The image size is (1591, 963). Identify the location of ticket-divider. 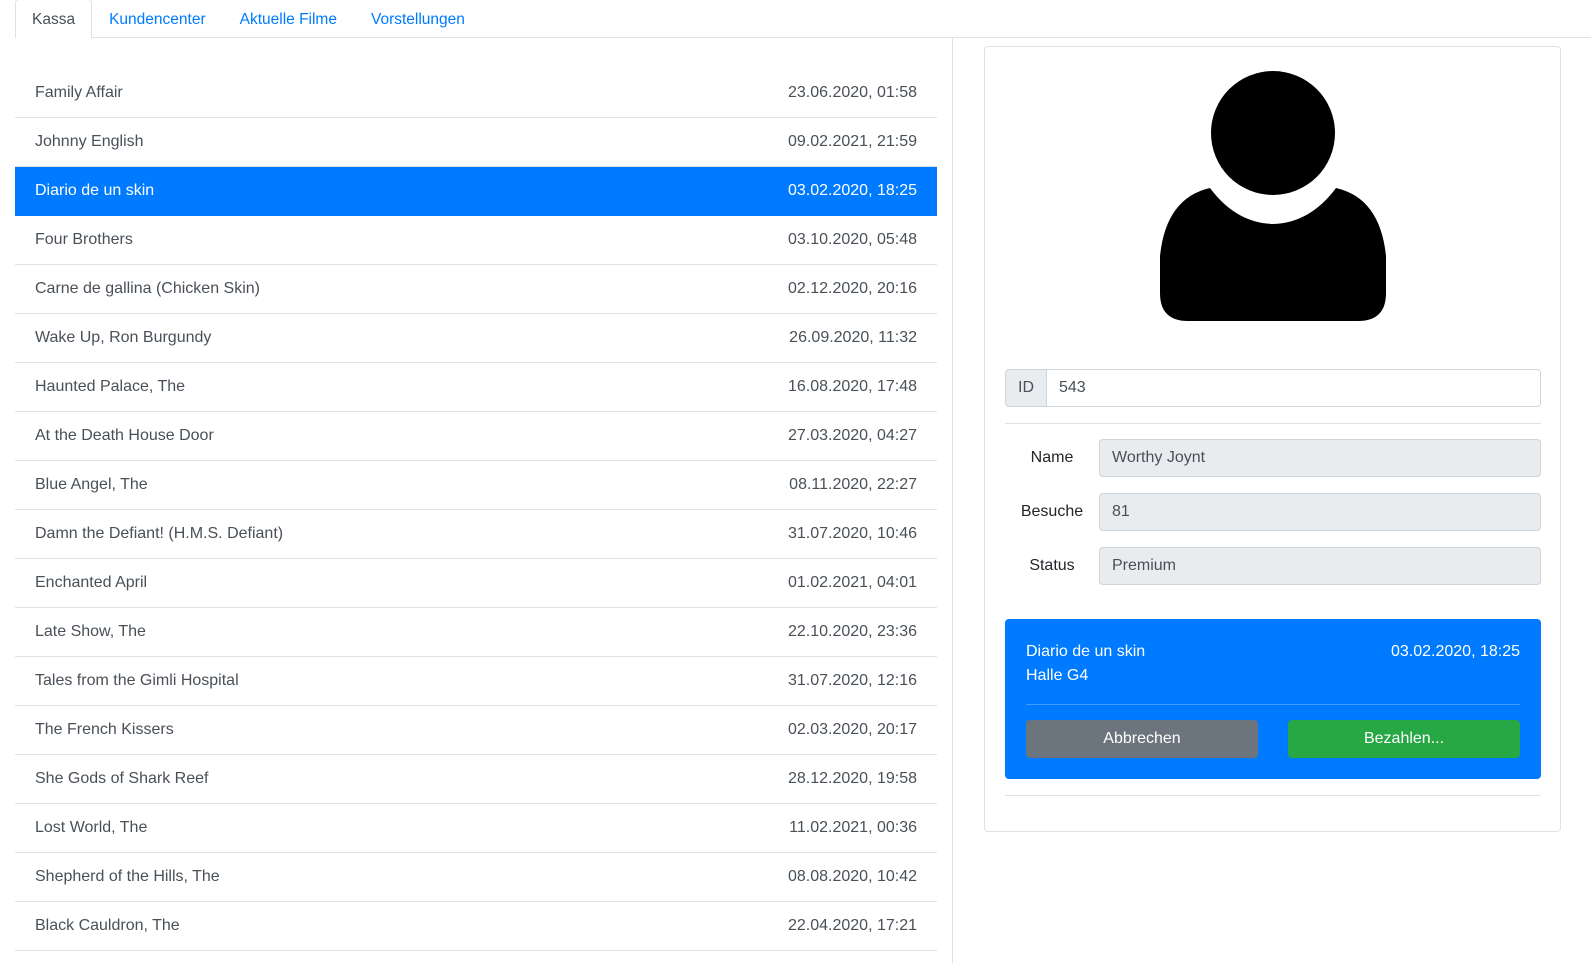
(1273, 704).